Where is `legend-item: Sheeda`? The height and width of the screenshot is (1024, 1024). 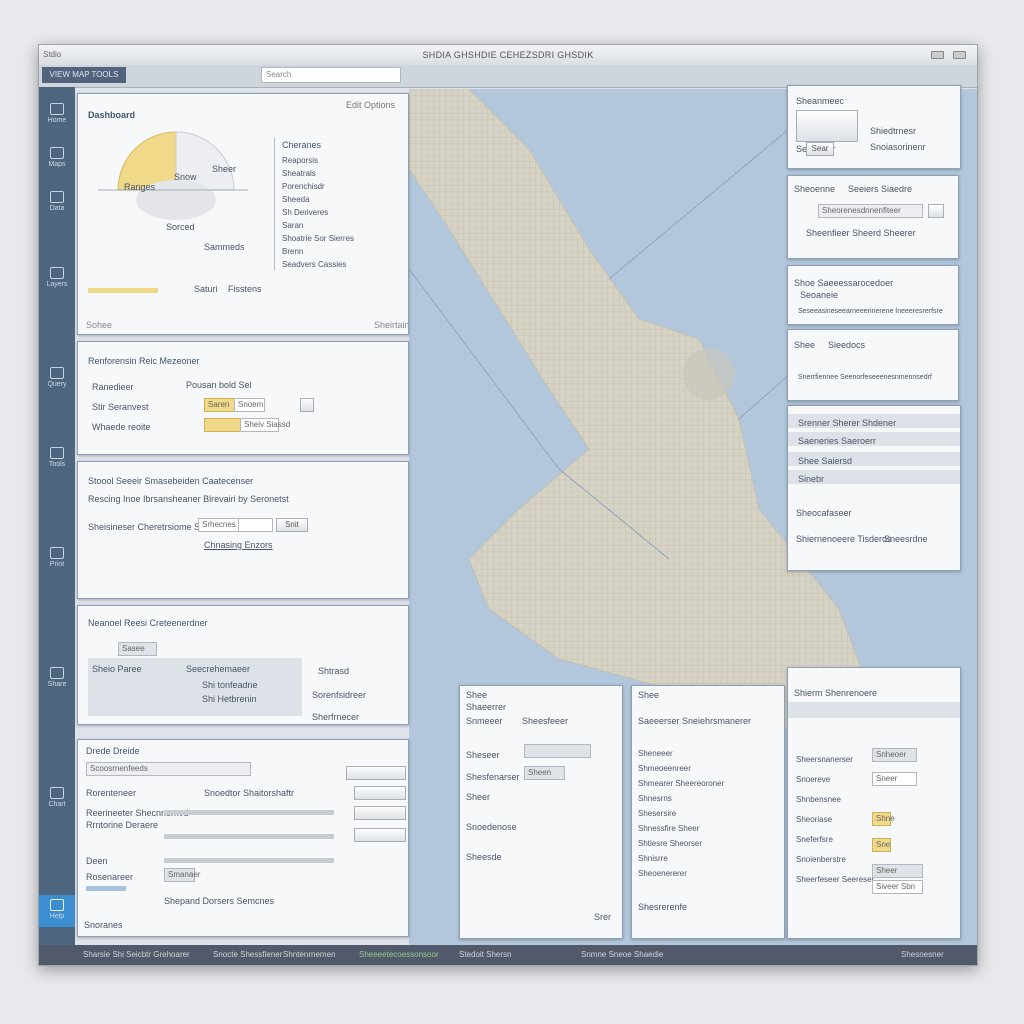 legend-item: Sheeda is located at coordinates (296, 199).